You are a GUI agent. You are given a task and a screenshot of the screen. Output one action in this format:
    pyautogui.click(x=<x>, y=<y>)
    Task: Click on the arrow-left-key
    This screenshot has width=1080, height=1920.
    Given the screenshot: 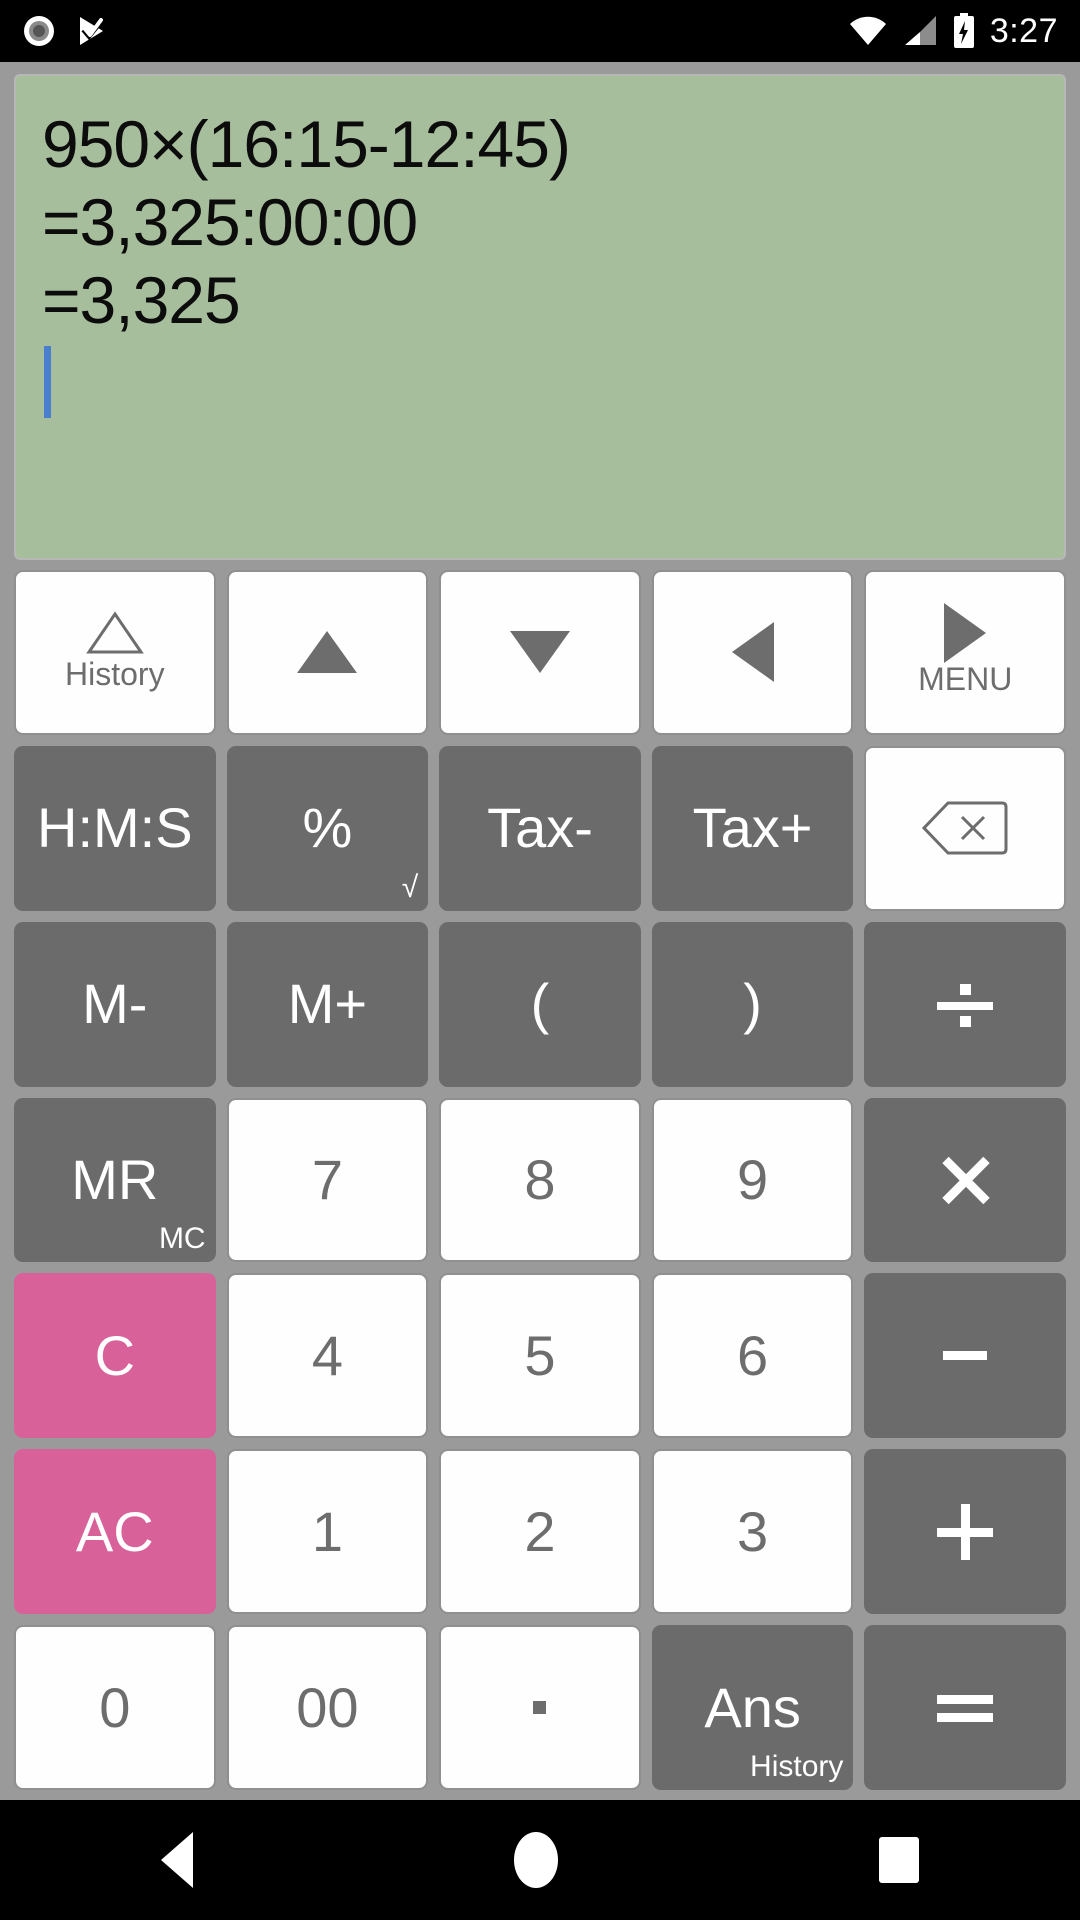 What is the action you would take?
    pyautogui.click(x=752, y=652)
    